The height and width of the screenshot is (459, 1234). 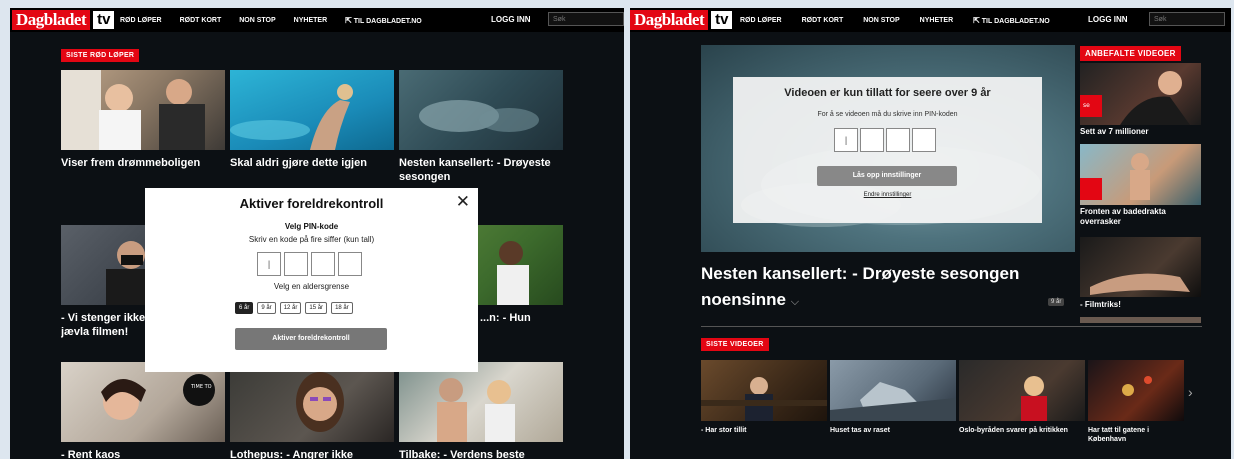 What do you see at coordinates (1140, 305) in the screenshot?
I see `recommended-caption-3: - Filmtriks!` at bounding box center [1140, 305].